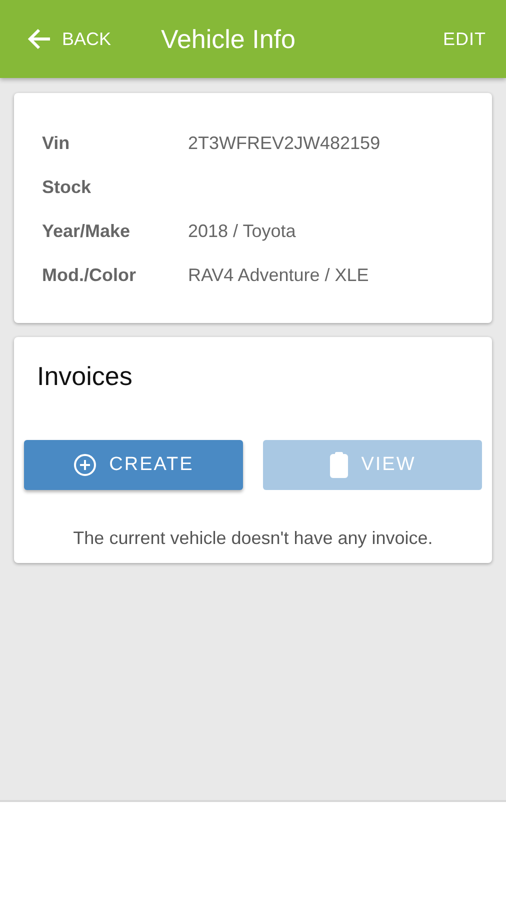 This screenshot has width=506, height=900. I want to click on field-label: Vin, so click(56, 143).